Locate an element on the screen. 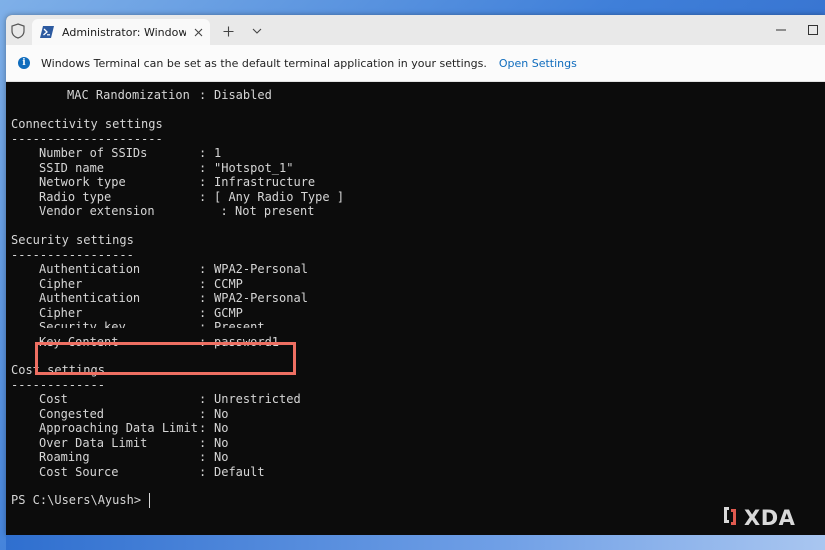  property-value: Unrestricted is located at coordinates (257, 399).